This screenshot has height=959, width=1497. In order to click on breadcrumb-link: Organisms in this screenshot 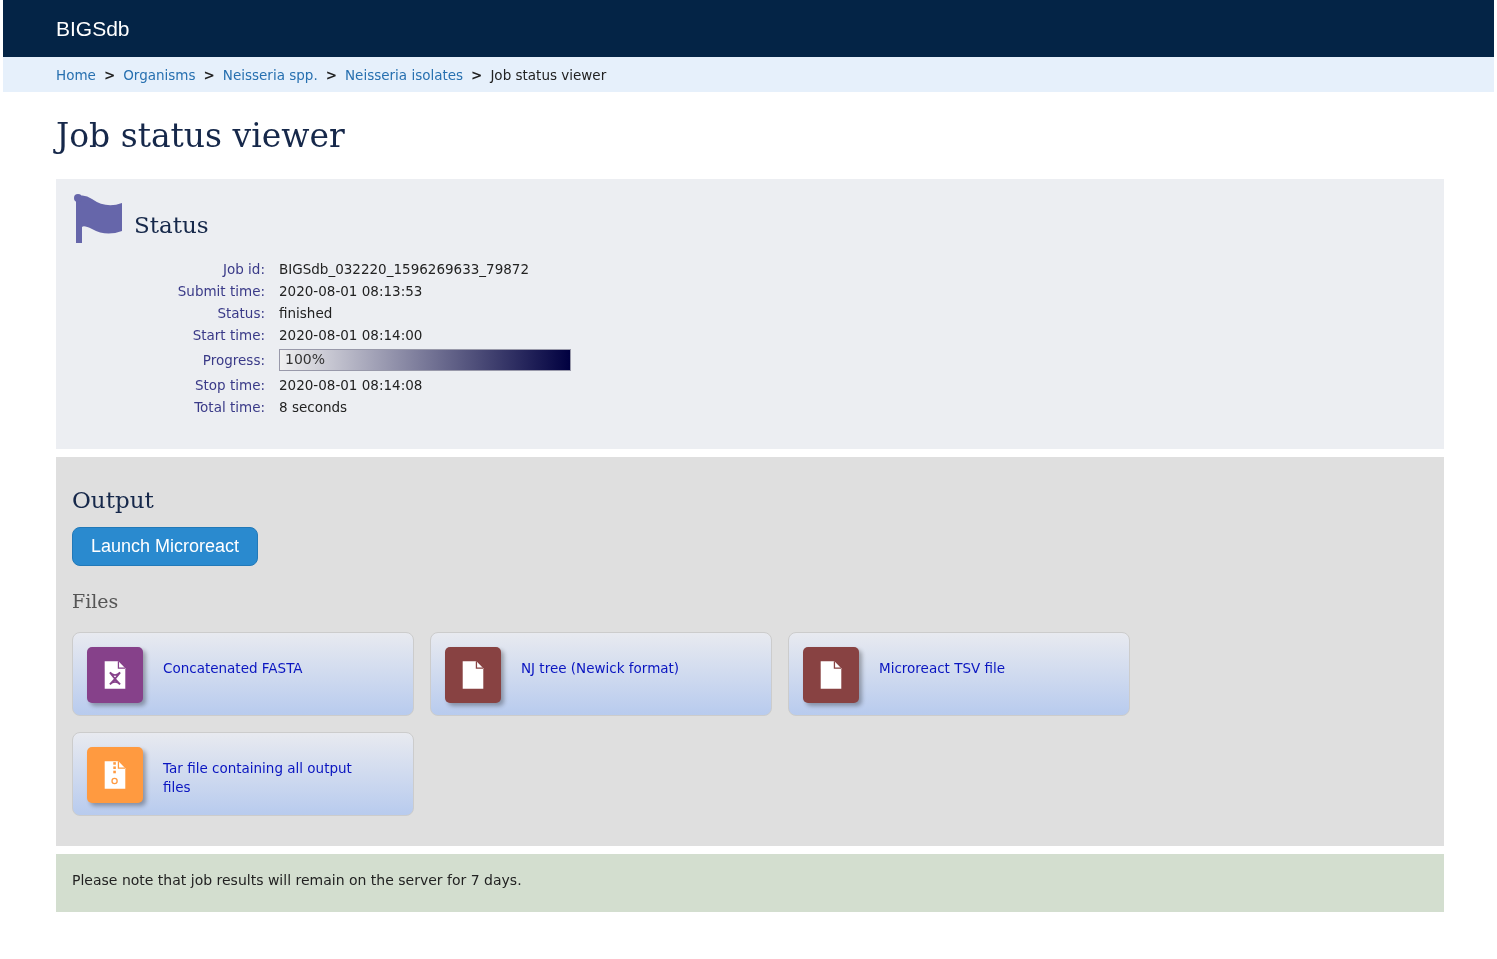, I will do `click(159, 74)`.